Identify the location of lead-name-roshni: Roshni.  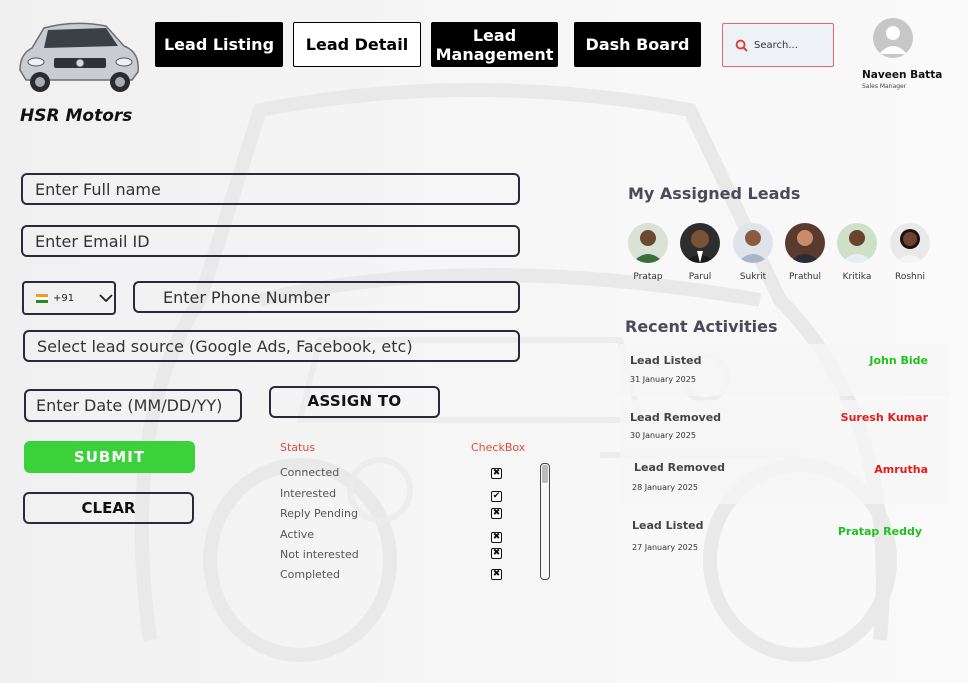
(910, 277).